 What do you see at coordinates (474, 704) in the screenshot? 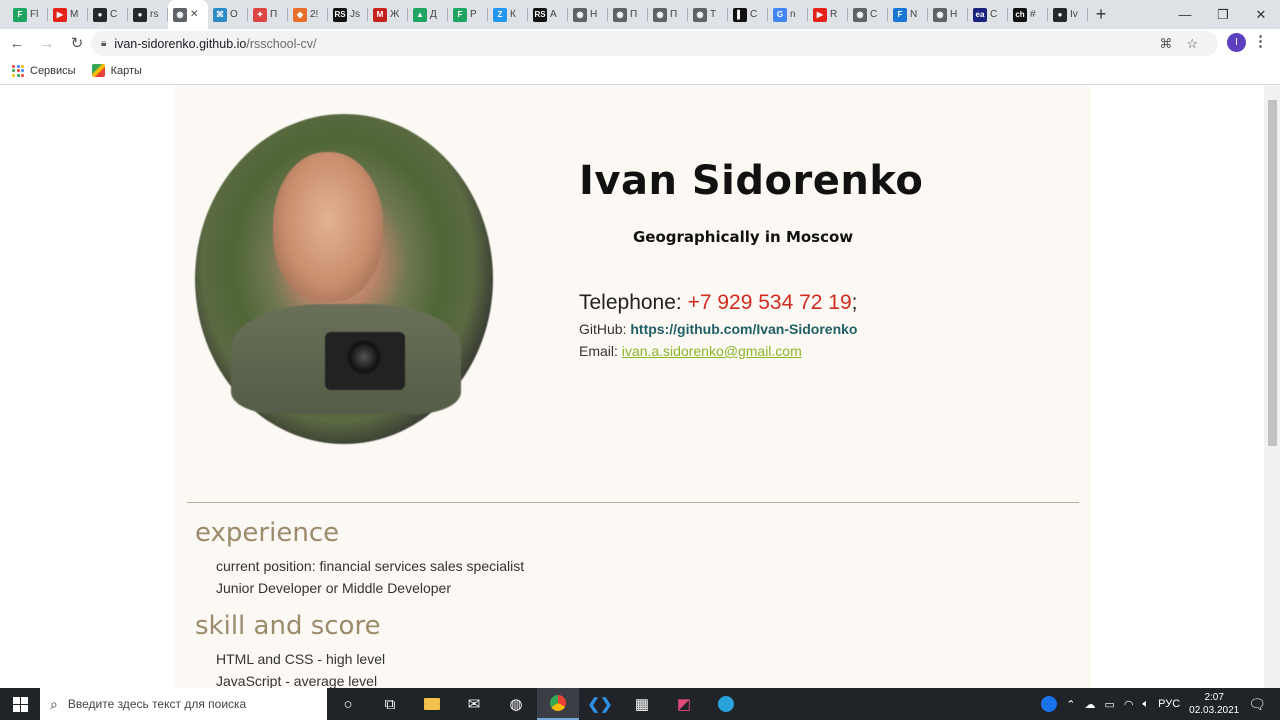
I see `mail-icon: ✉` at bounding box center [474, 704].